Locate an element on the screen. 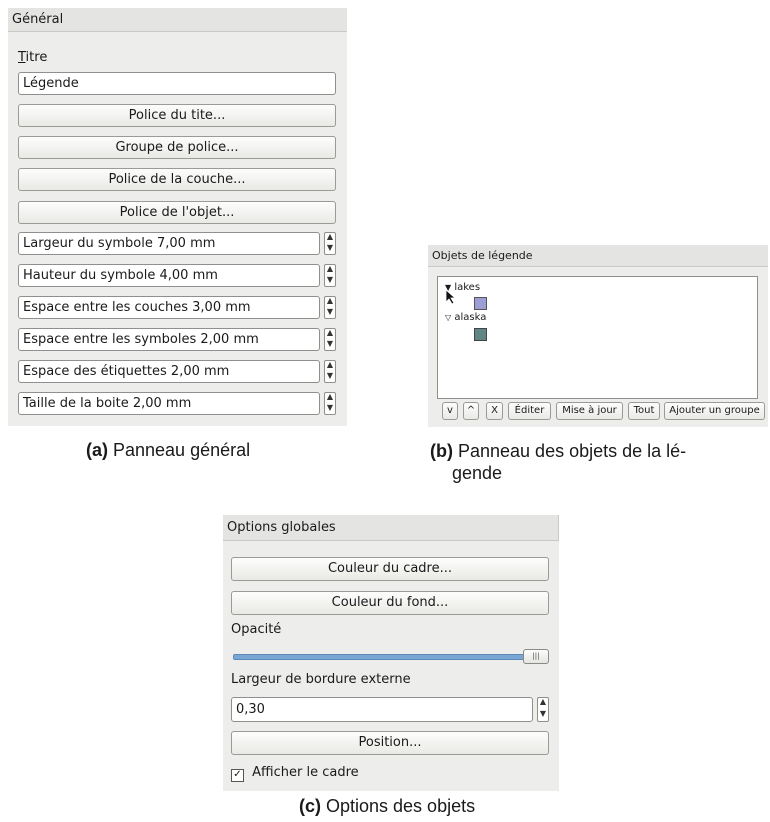 The image size is (770, 822). caption-b-line1: (b) Panneau des objets de la lé- is located at coordinates (598, 451).